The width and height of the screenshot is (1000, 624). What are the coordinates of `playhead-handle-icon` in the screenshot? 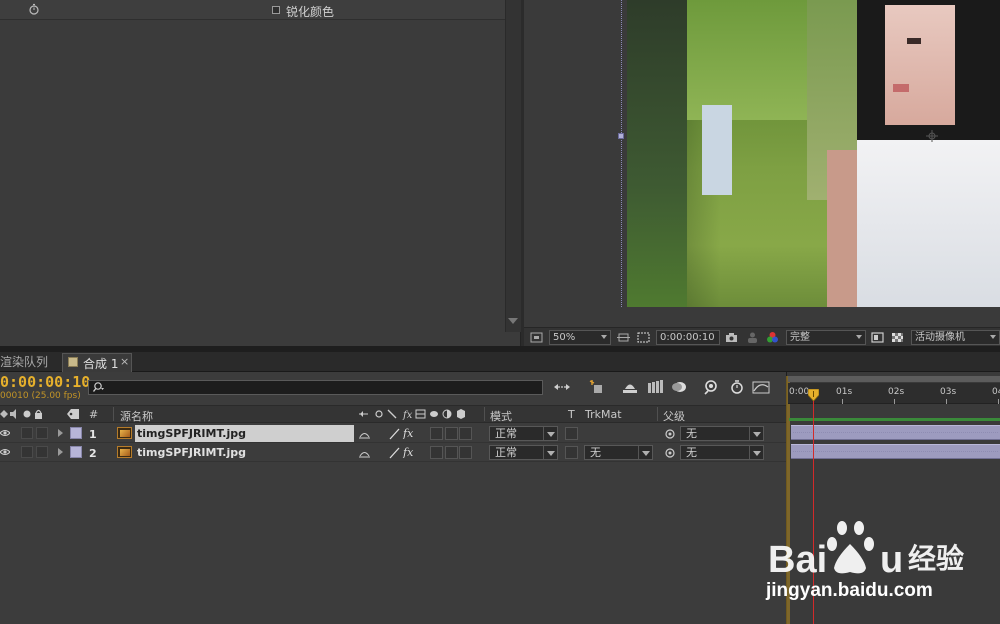 It's located at (813, 395).